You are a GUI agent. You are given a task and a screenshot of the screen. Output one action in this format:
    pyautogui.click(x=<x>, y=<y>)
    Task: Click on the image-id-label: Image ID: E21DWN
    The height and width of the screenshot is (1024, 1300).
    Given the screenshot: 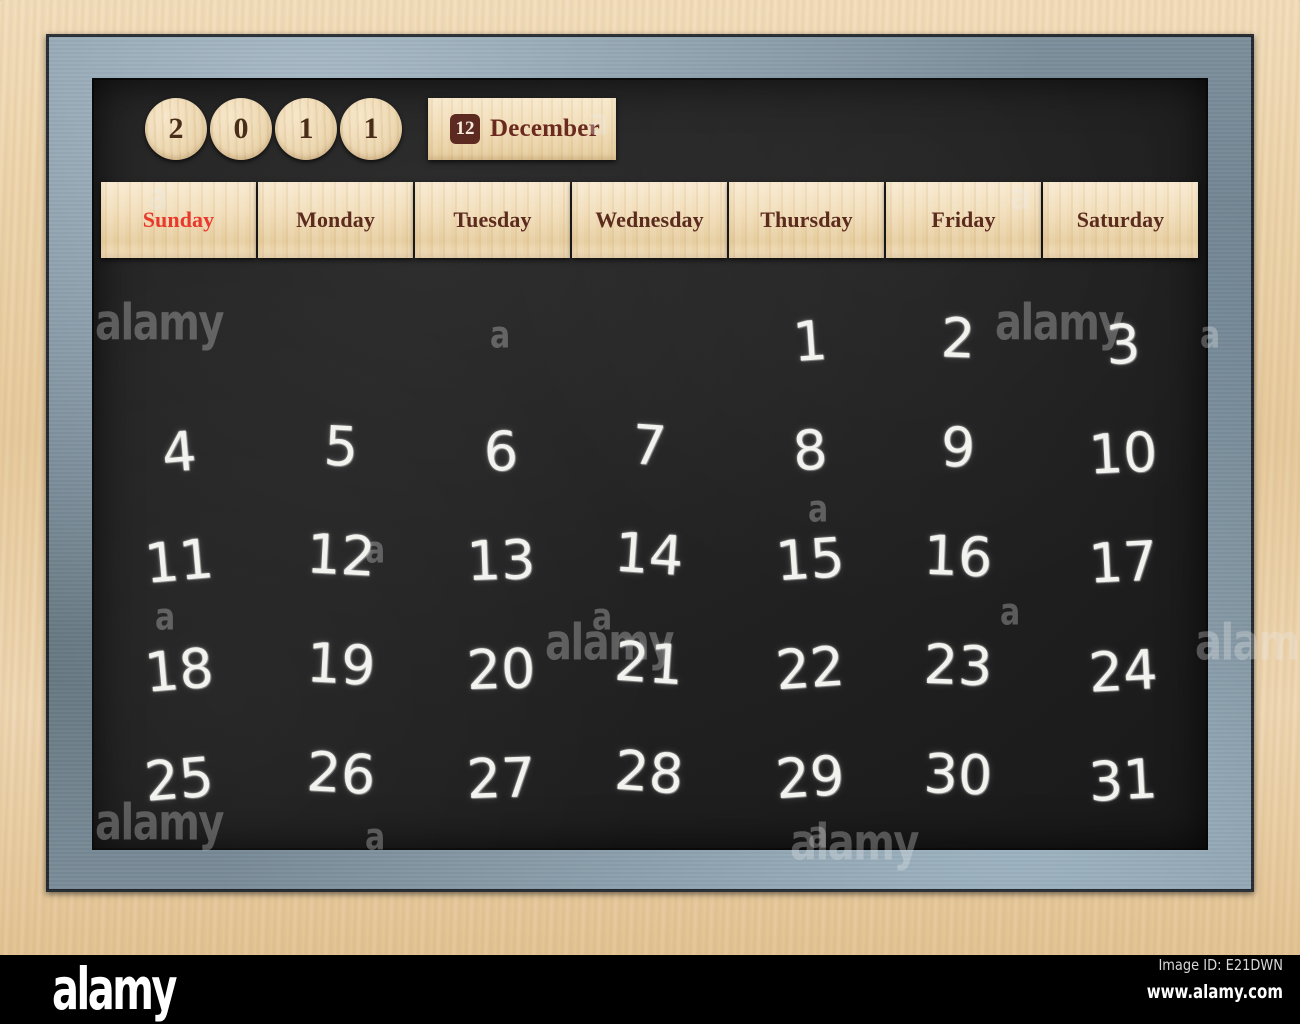 What is the action you would take?
    pyautogui.click(x=1220, y=966)
    